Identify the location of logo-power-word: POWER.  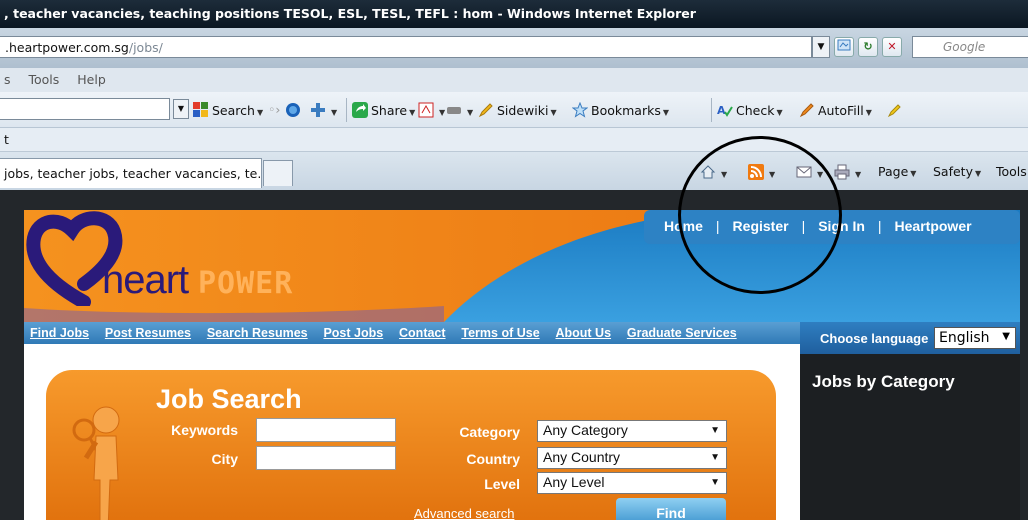
(246, 283).